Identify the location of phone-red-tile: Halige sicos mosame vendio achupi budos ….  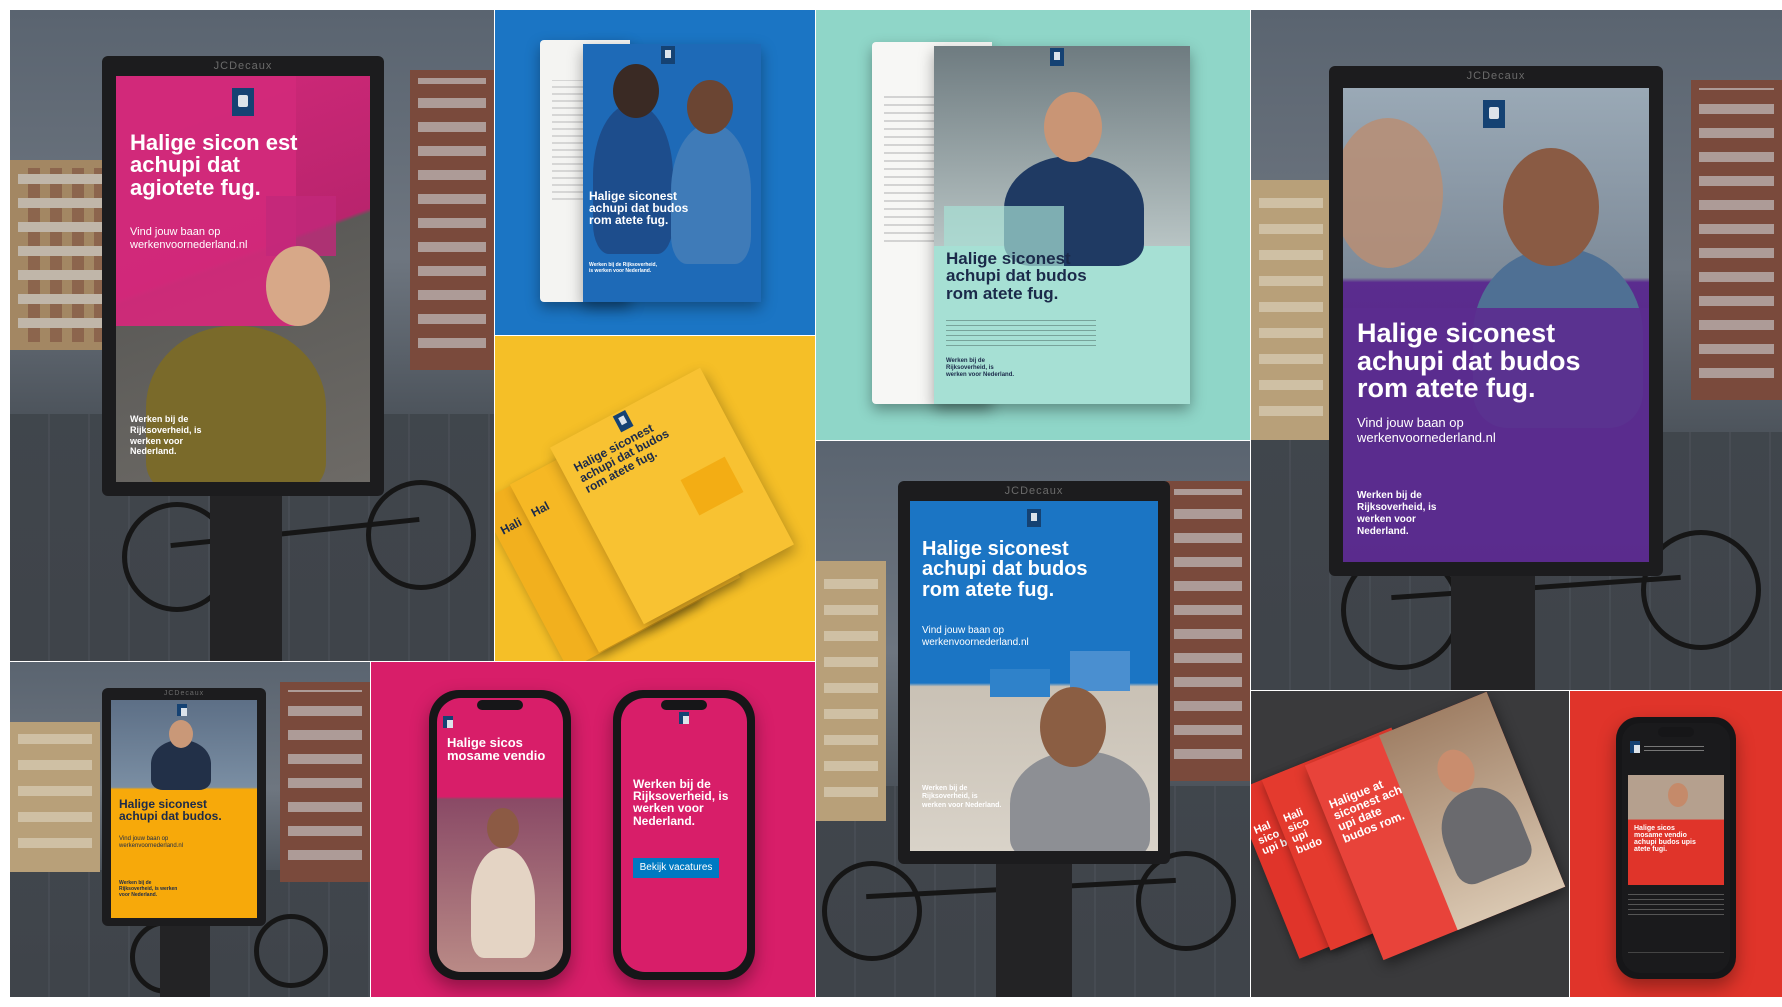
(1676, 844).